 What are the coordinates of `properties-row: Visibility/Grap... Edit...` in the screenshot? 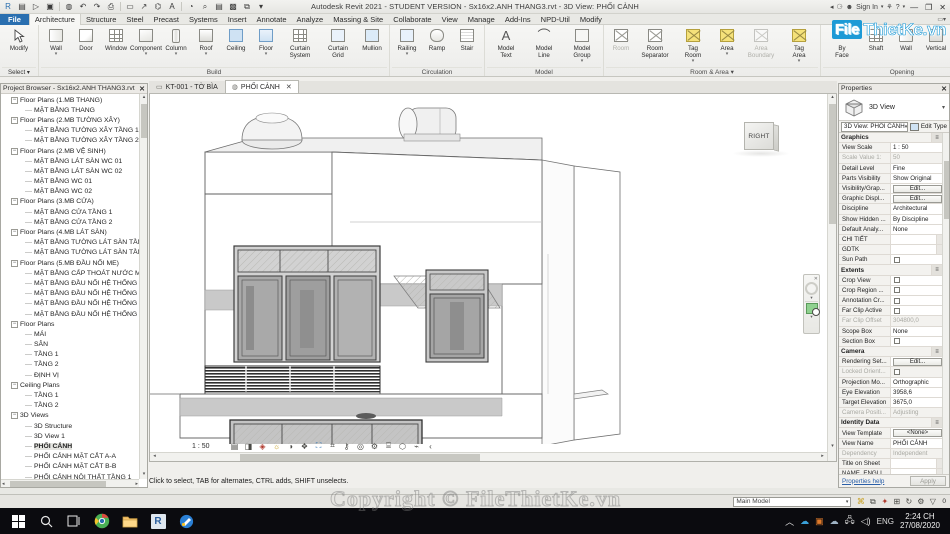 It's located at (890, 189).